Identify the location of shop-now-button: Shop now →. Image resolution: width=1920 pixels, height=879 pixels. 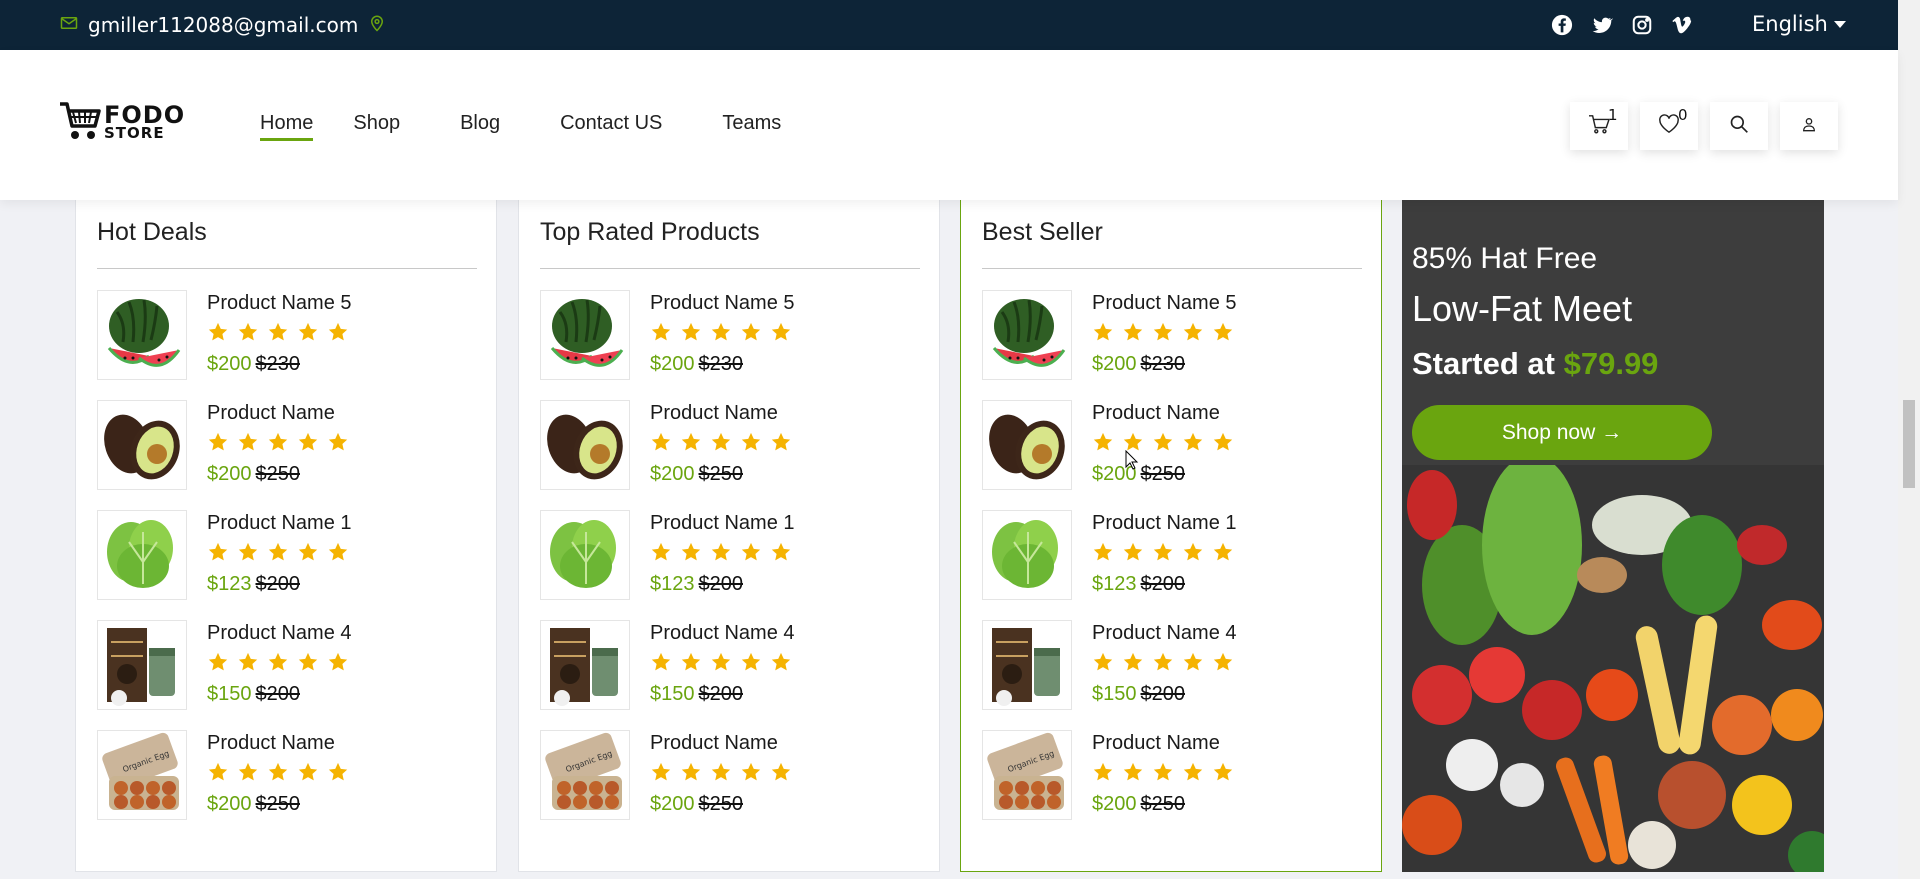
(1562, 432).